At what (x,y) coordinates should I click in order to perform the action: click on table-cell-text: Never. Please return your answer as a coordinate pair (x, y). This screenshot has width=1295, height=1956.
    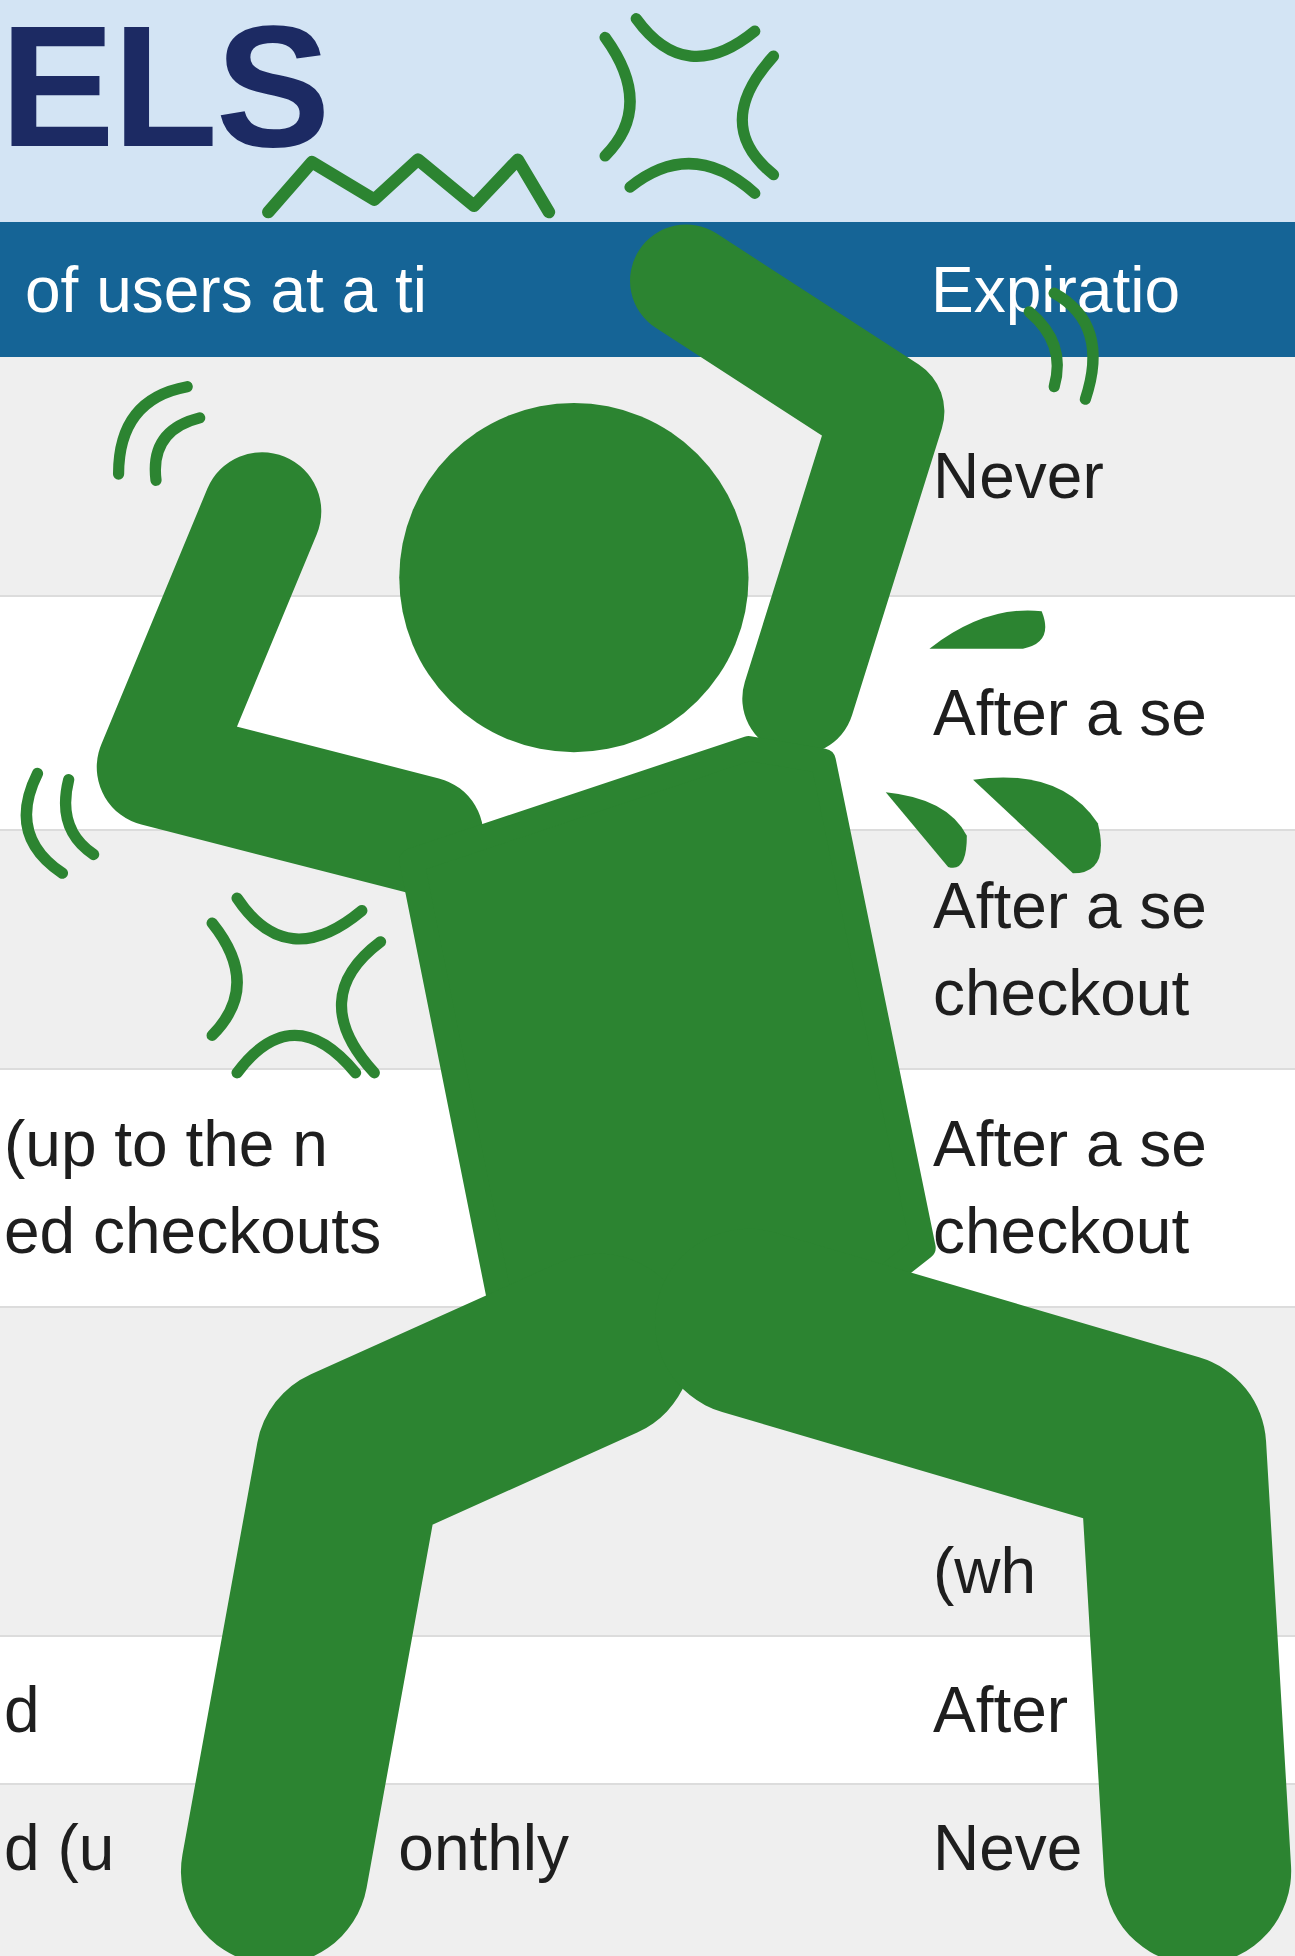
    Looking at the image, I should click on (1018, 476).